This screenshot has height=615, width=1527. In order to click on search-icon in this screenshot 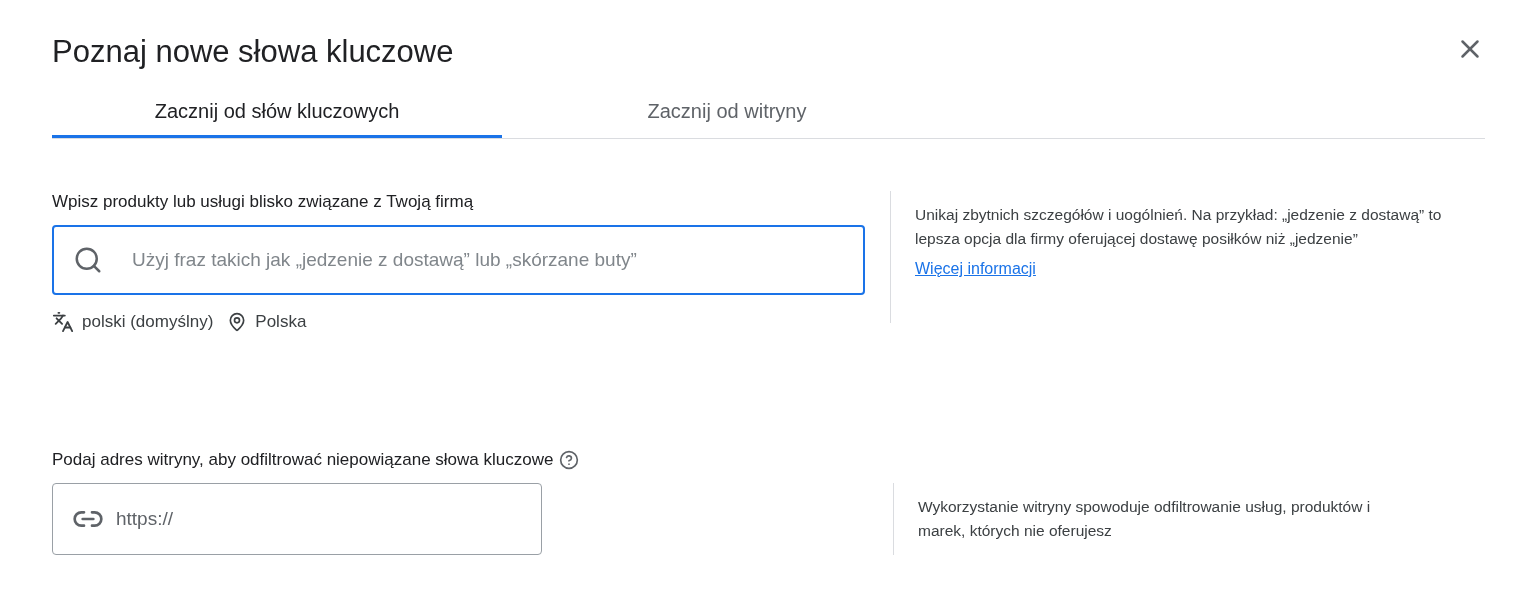, I will do `click(88, 260)`.